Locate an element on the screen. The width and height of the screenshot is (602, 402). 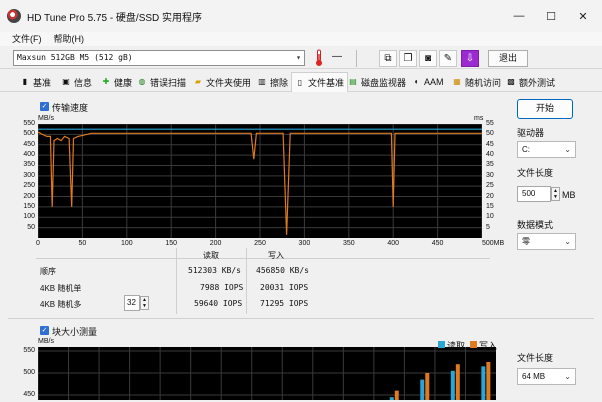
tab-extra-tests: ▩ 额外测试 is located at coordinates (530, 82).